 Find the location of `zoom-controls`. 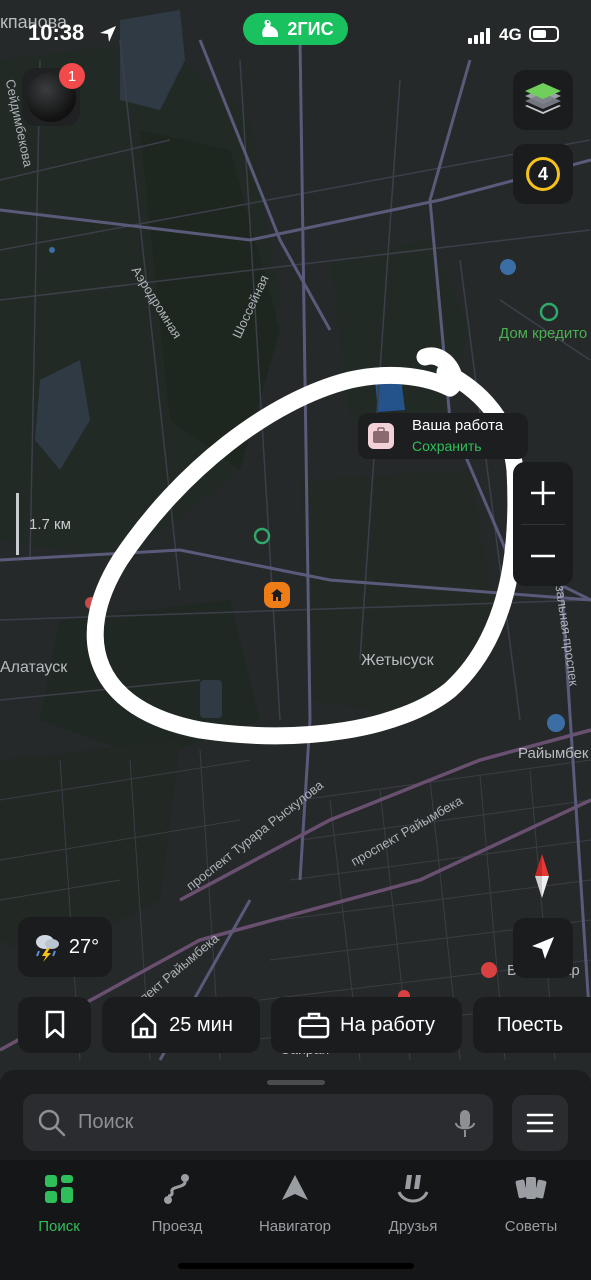

zoom-controls is located at coordinates (543, 524).